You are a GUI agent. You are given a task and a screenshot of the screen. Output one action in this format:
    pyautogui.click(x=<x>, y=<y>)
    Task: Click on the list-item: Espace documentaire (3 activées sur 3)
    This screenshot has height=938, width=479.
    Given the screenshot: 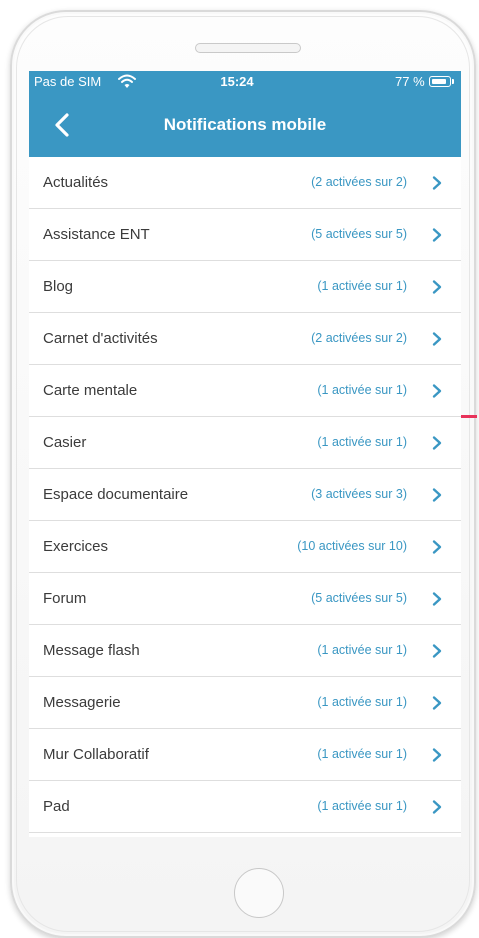 What is the action you would take?
    pyautogui.click(x=245, y=495)
    